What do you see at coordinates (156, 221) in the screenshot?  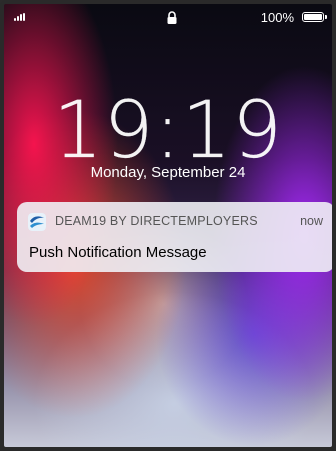 I see `notification-app-name: DEAM19 BY DIRECTEMPLOYERS` at bounding box center [156, 221].